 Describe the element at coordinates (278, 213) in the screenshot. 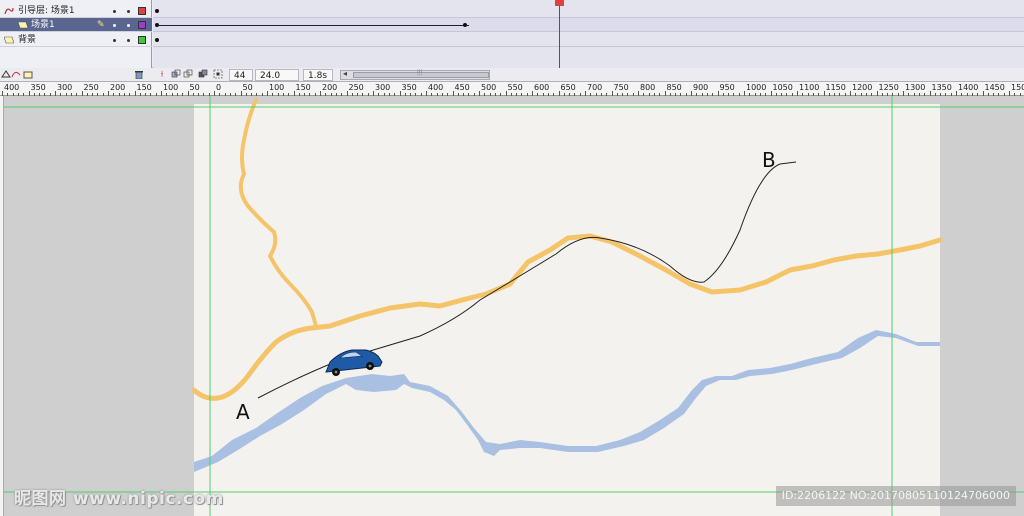

I see `road-branch` at that location.